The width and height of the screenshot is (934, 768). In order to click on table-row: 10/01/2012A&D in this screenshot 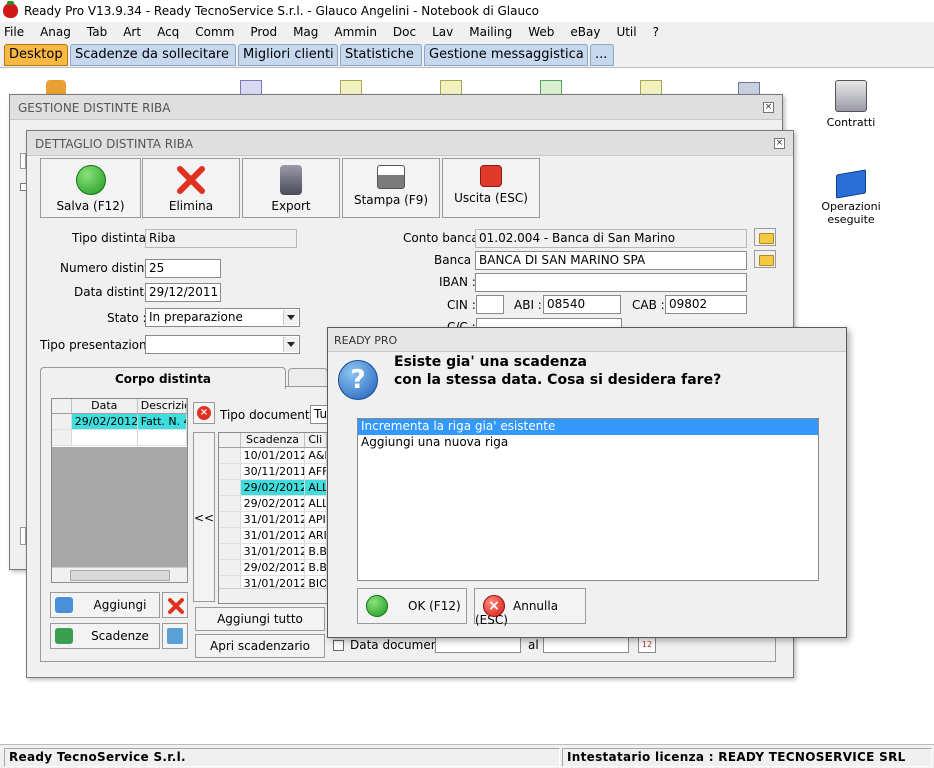, I will do `click(273, 456)`.